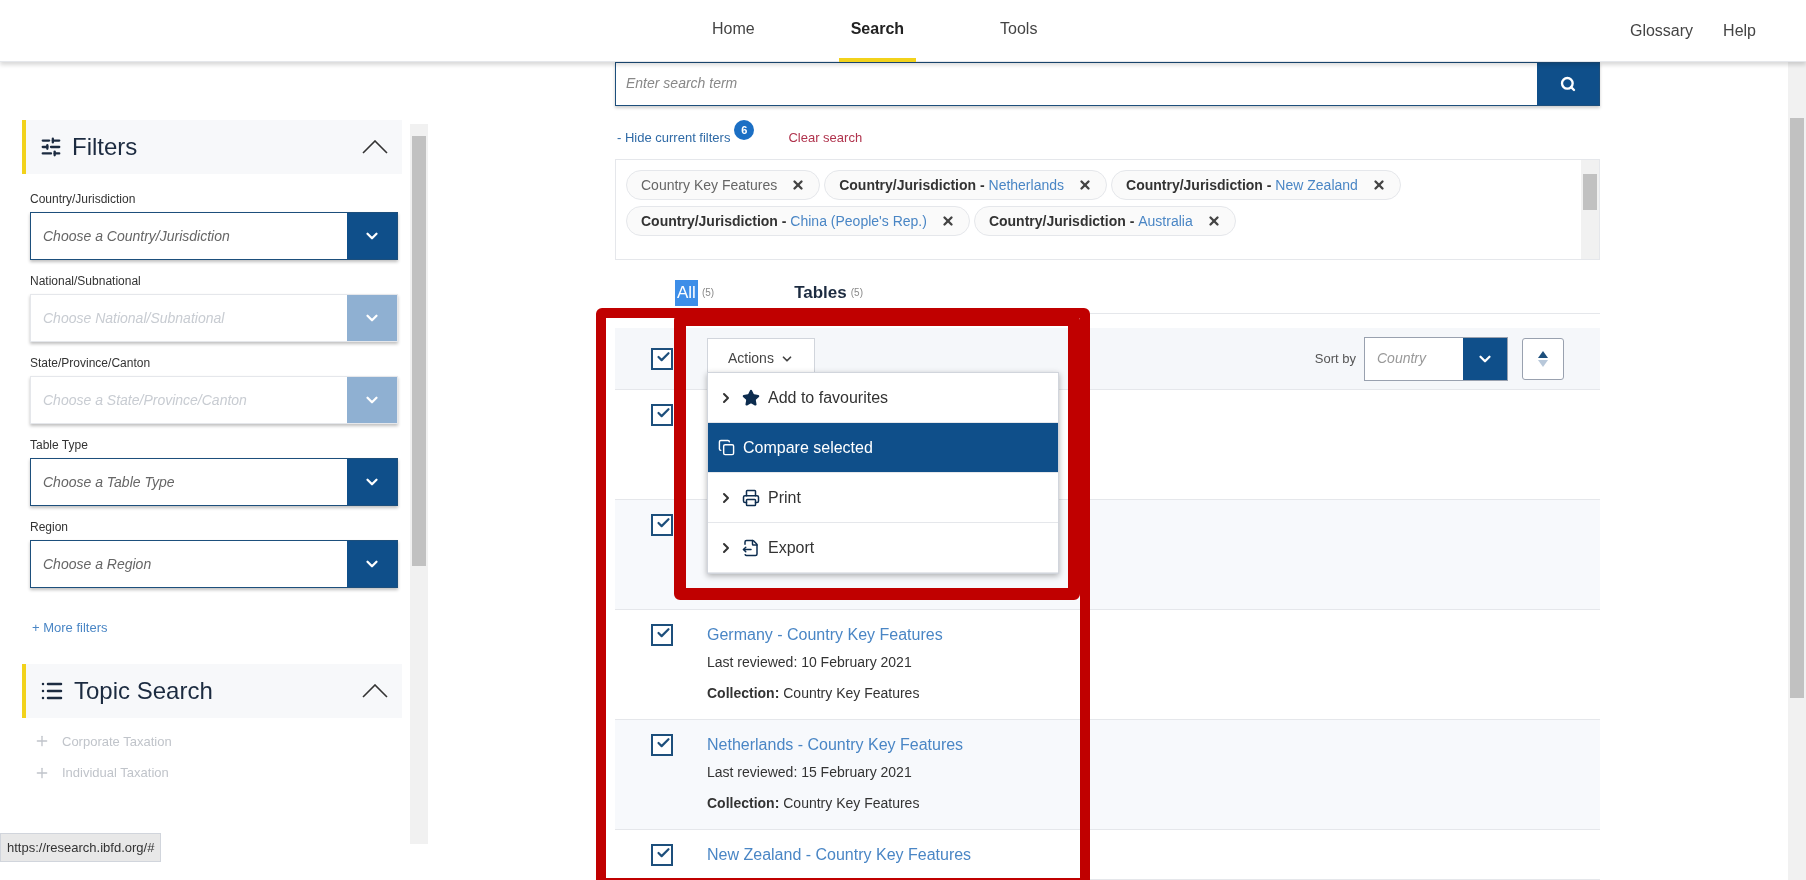  Describe the element at coordinates (726, 447) in the screenshot. I see `copy-icon` at that location.